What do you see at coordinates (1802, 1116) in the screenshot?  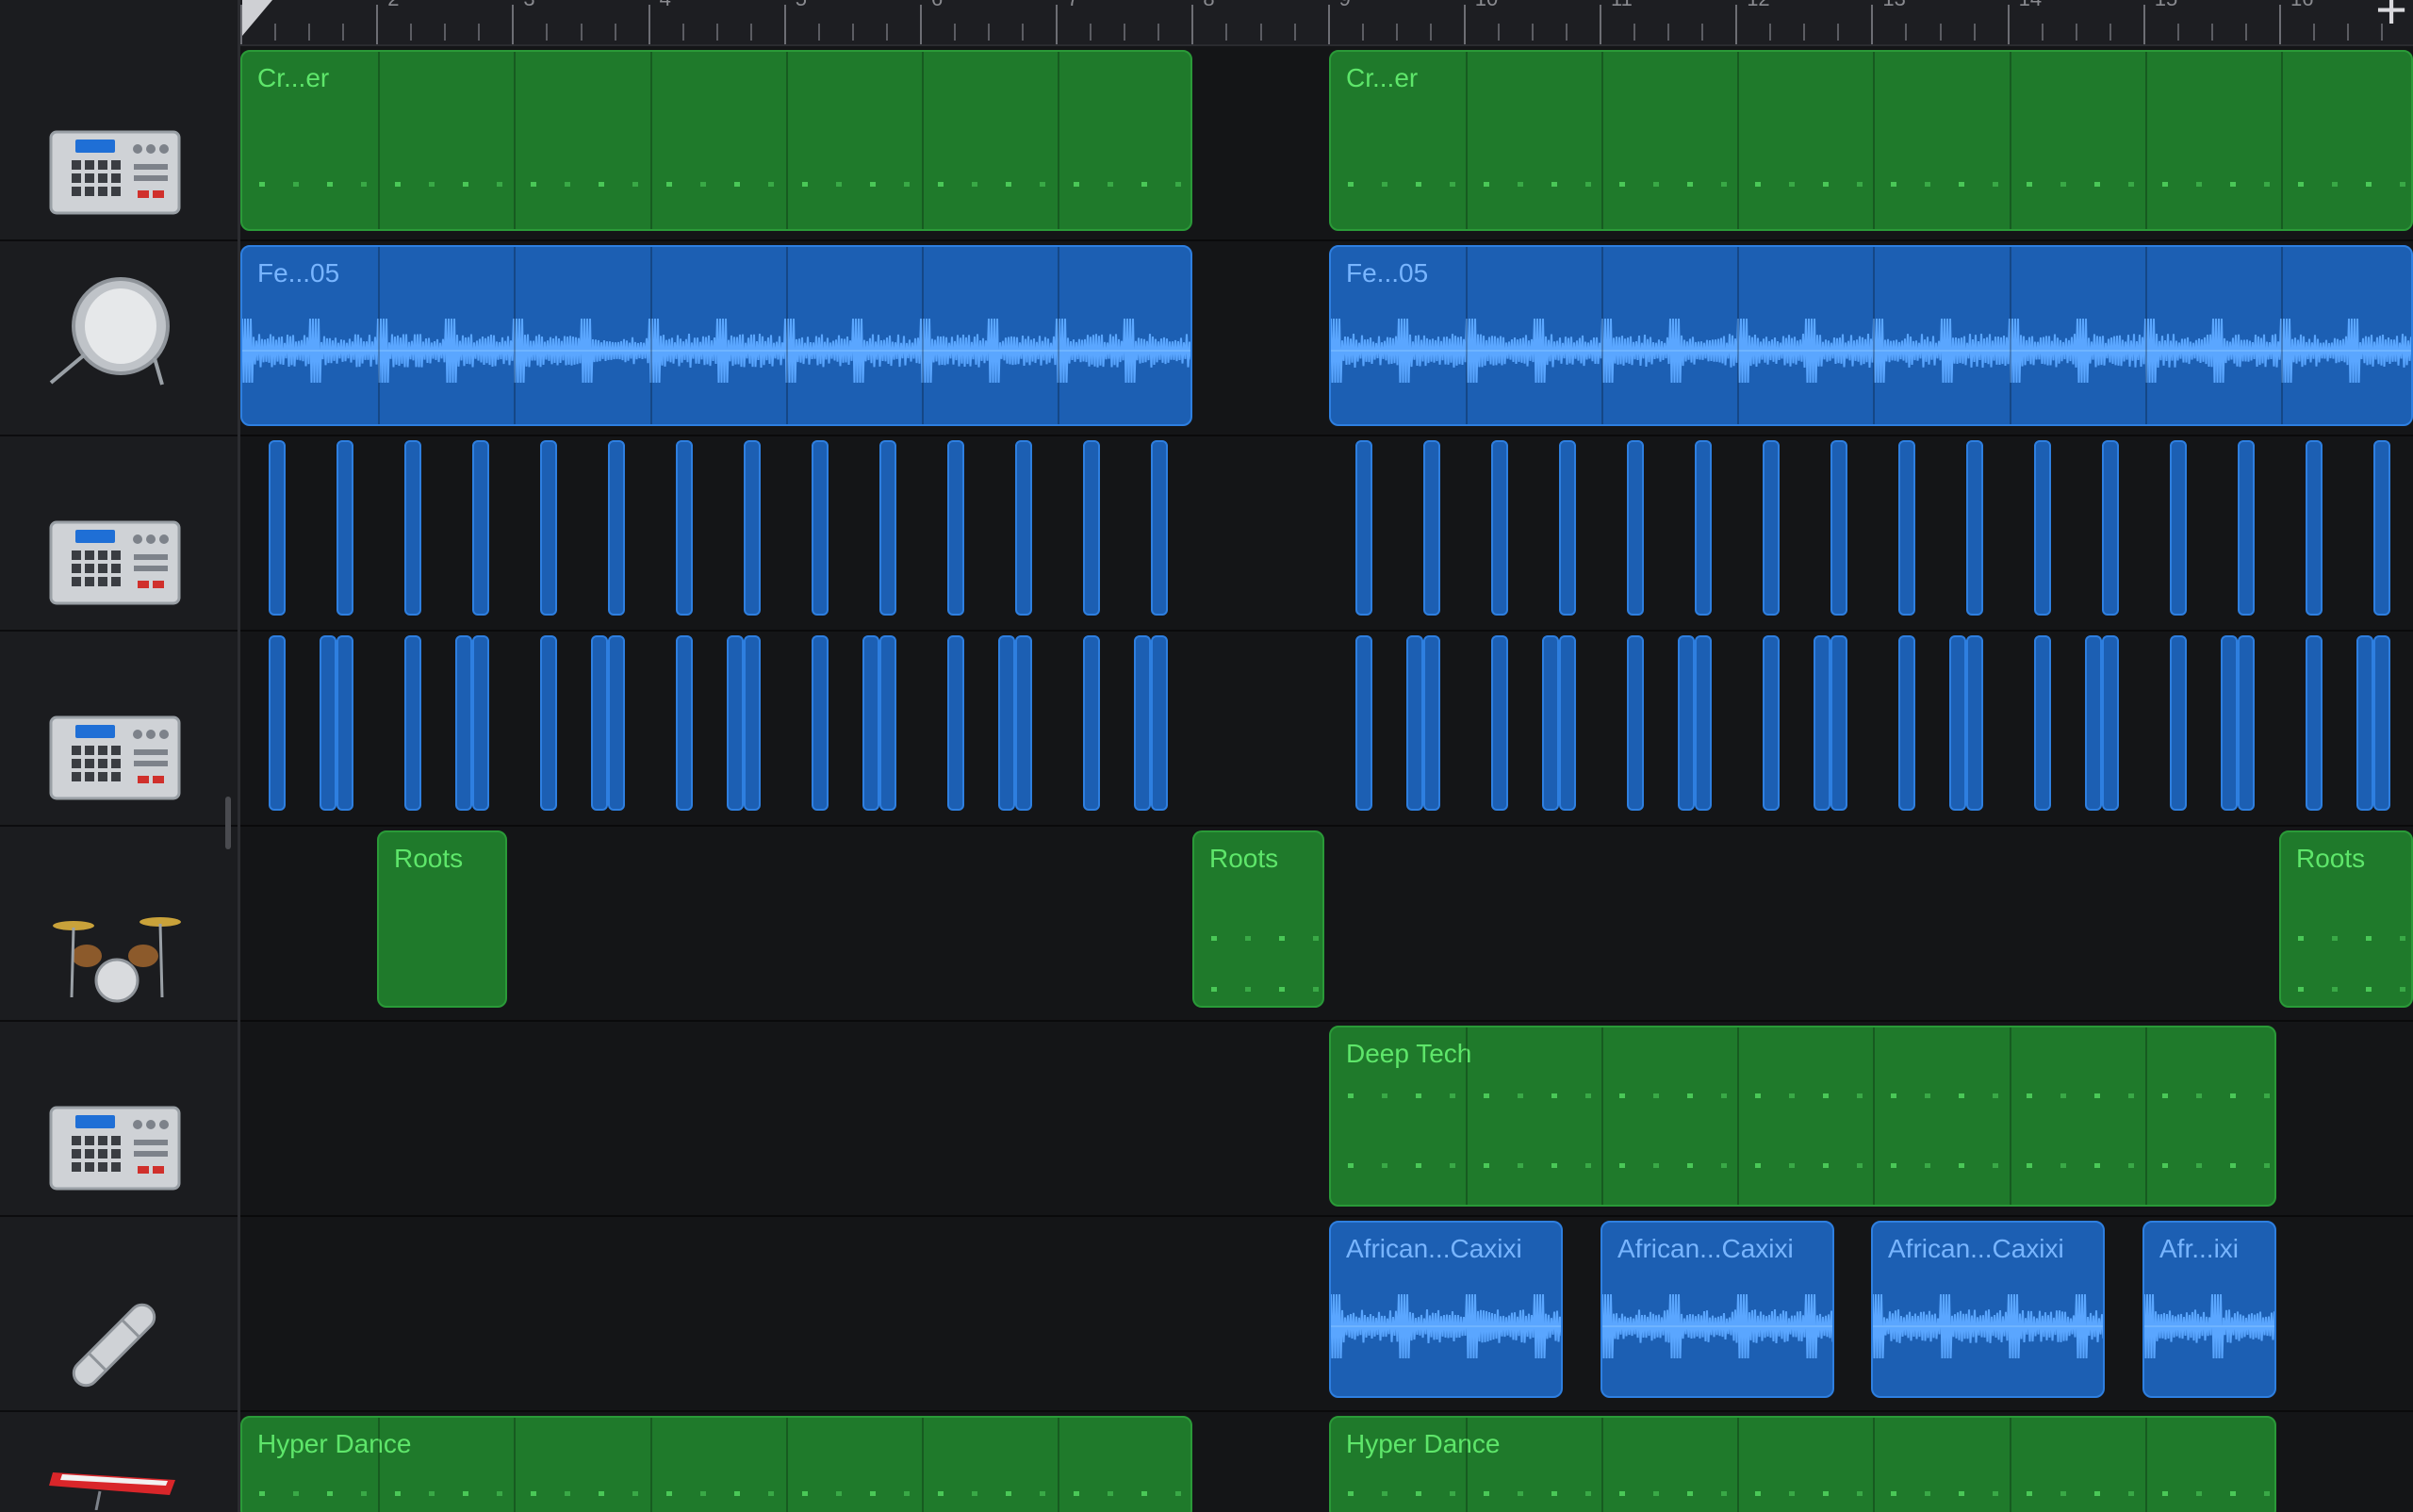 I see `region-deep-tech: Deep Tech` at bounding box center [1802, 1116].